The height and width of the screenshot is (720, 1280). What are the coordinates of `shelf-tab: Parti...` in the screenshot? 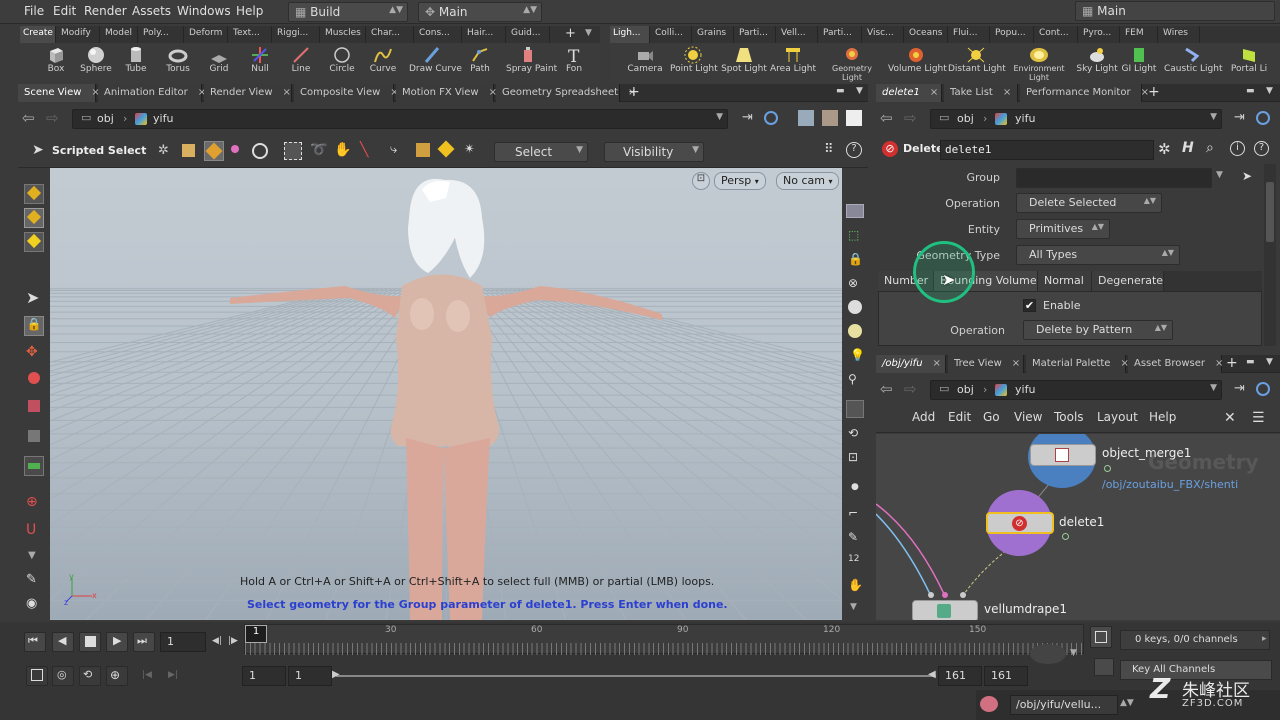 It's located at (756, 34).